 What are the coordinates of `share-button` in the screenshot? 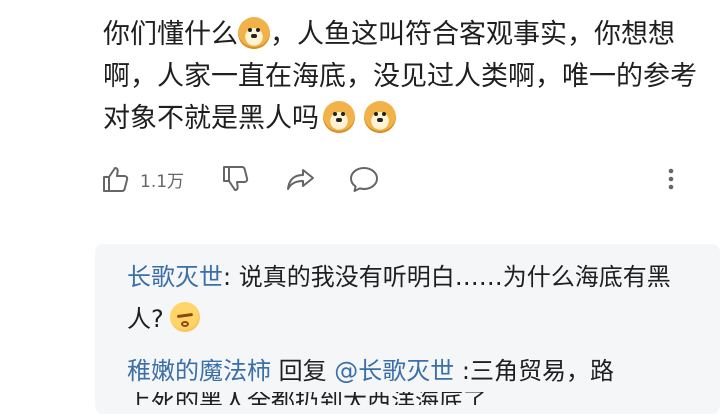 It's located at (301, 179).